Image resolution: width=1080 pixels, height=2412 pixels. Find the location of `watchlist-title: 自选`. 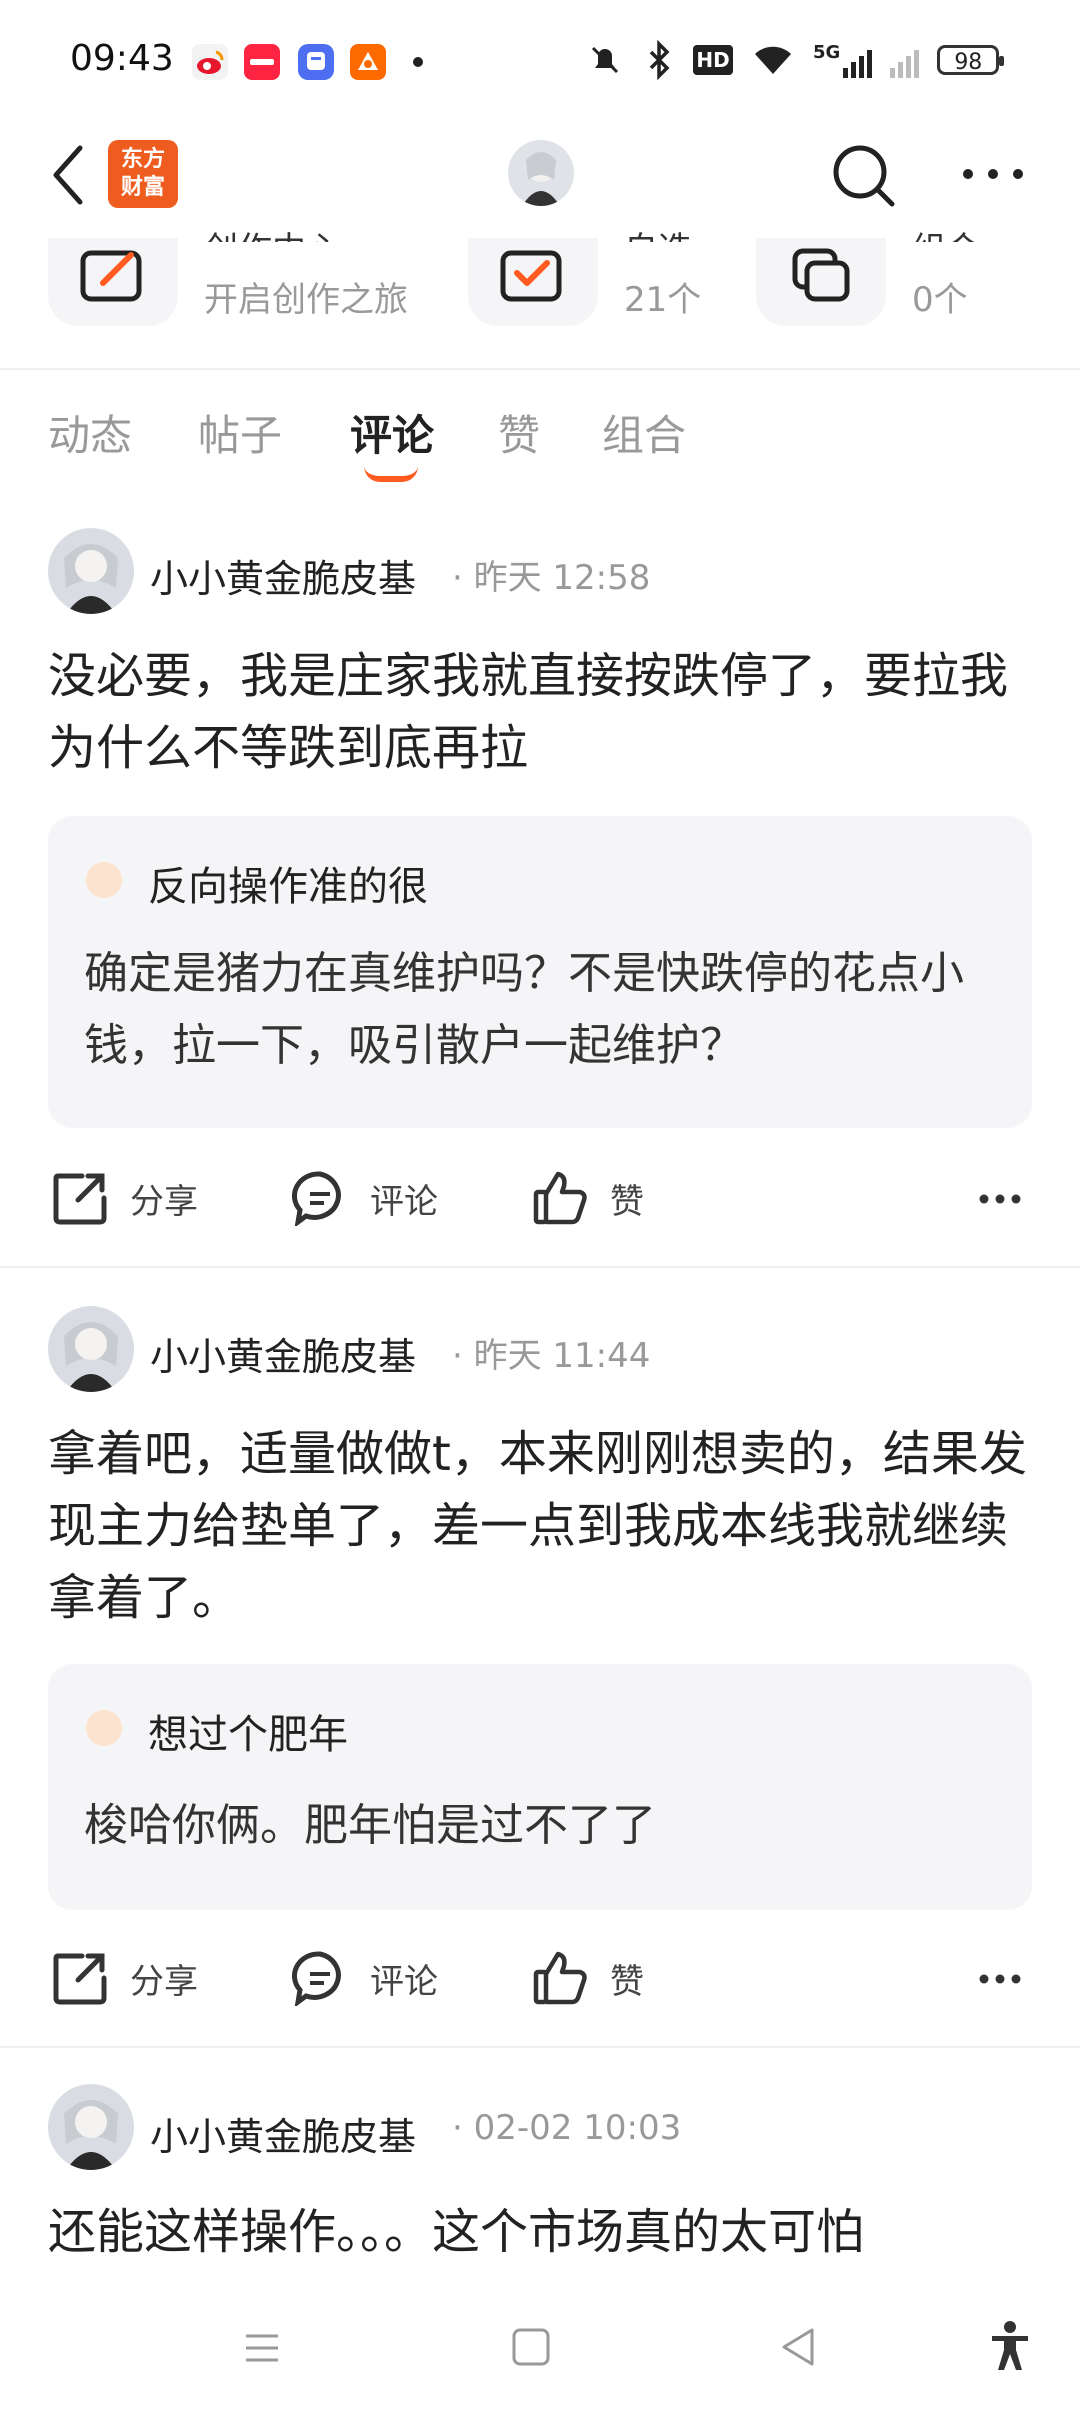

watchlist-title: 自选 is located at coordinates (658, 232).